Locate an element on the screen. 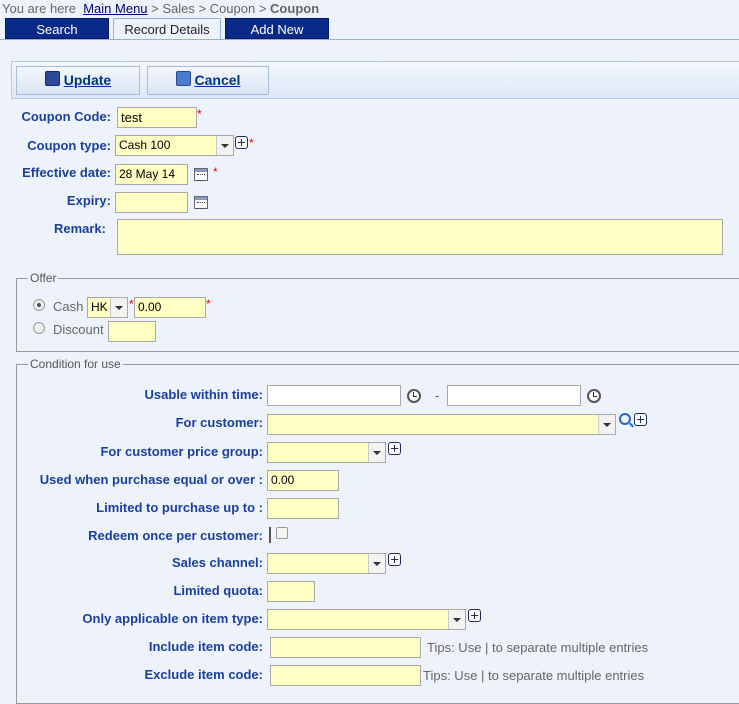 This screenshot has height=704, width=739. add-customer-icon is located at coordinates (640, 419).